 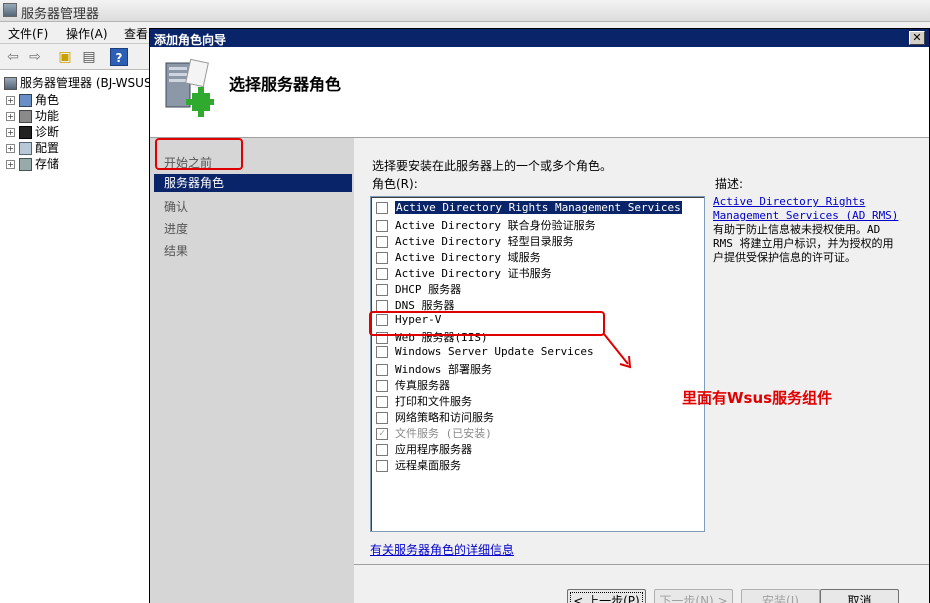 I want to click on role-ad-ds: Active Directory 域服务, so click(x=458, y=257).